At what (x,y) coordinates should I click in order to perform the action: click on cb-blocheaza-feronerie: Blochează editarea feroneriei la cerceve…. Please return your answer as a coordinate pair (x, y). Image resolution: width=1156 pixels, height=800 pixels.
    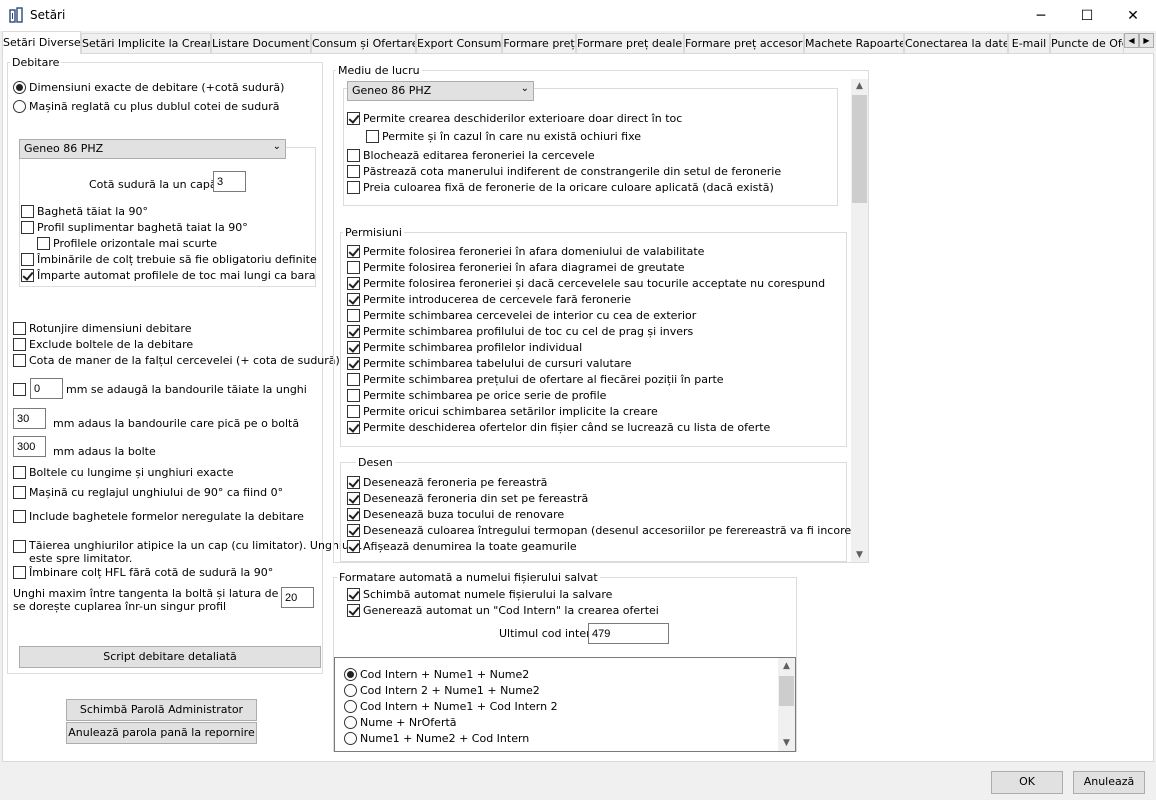
    Looking at the image, I should click on (471, 155).